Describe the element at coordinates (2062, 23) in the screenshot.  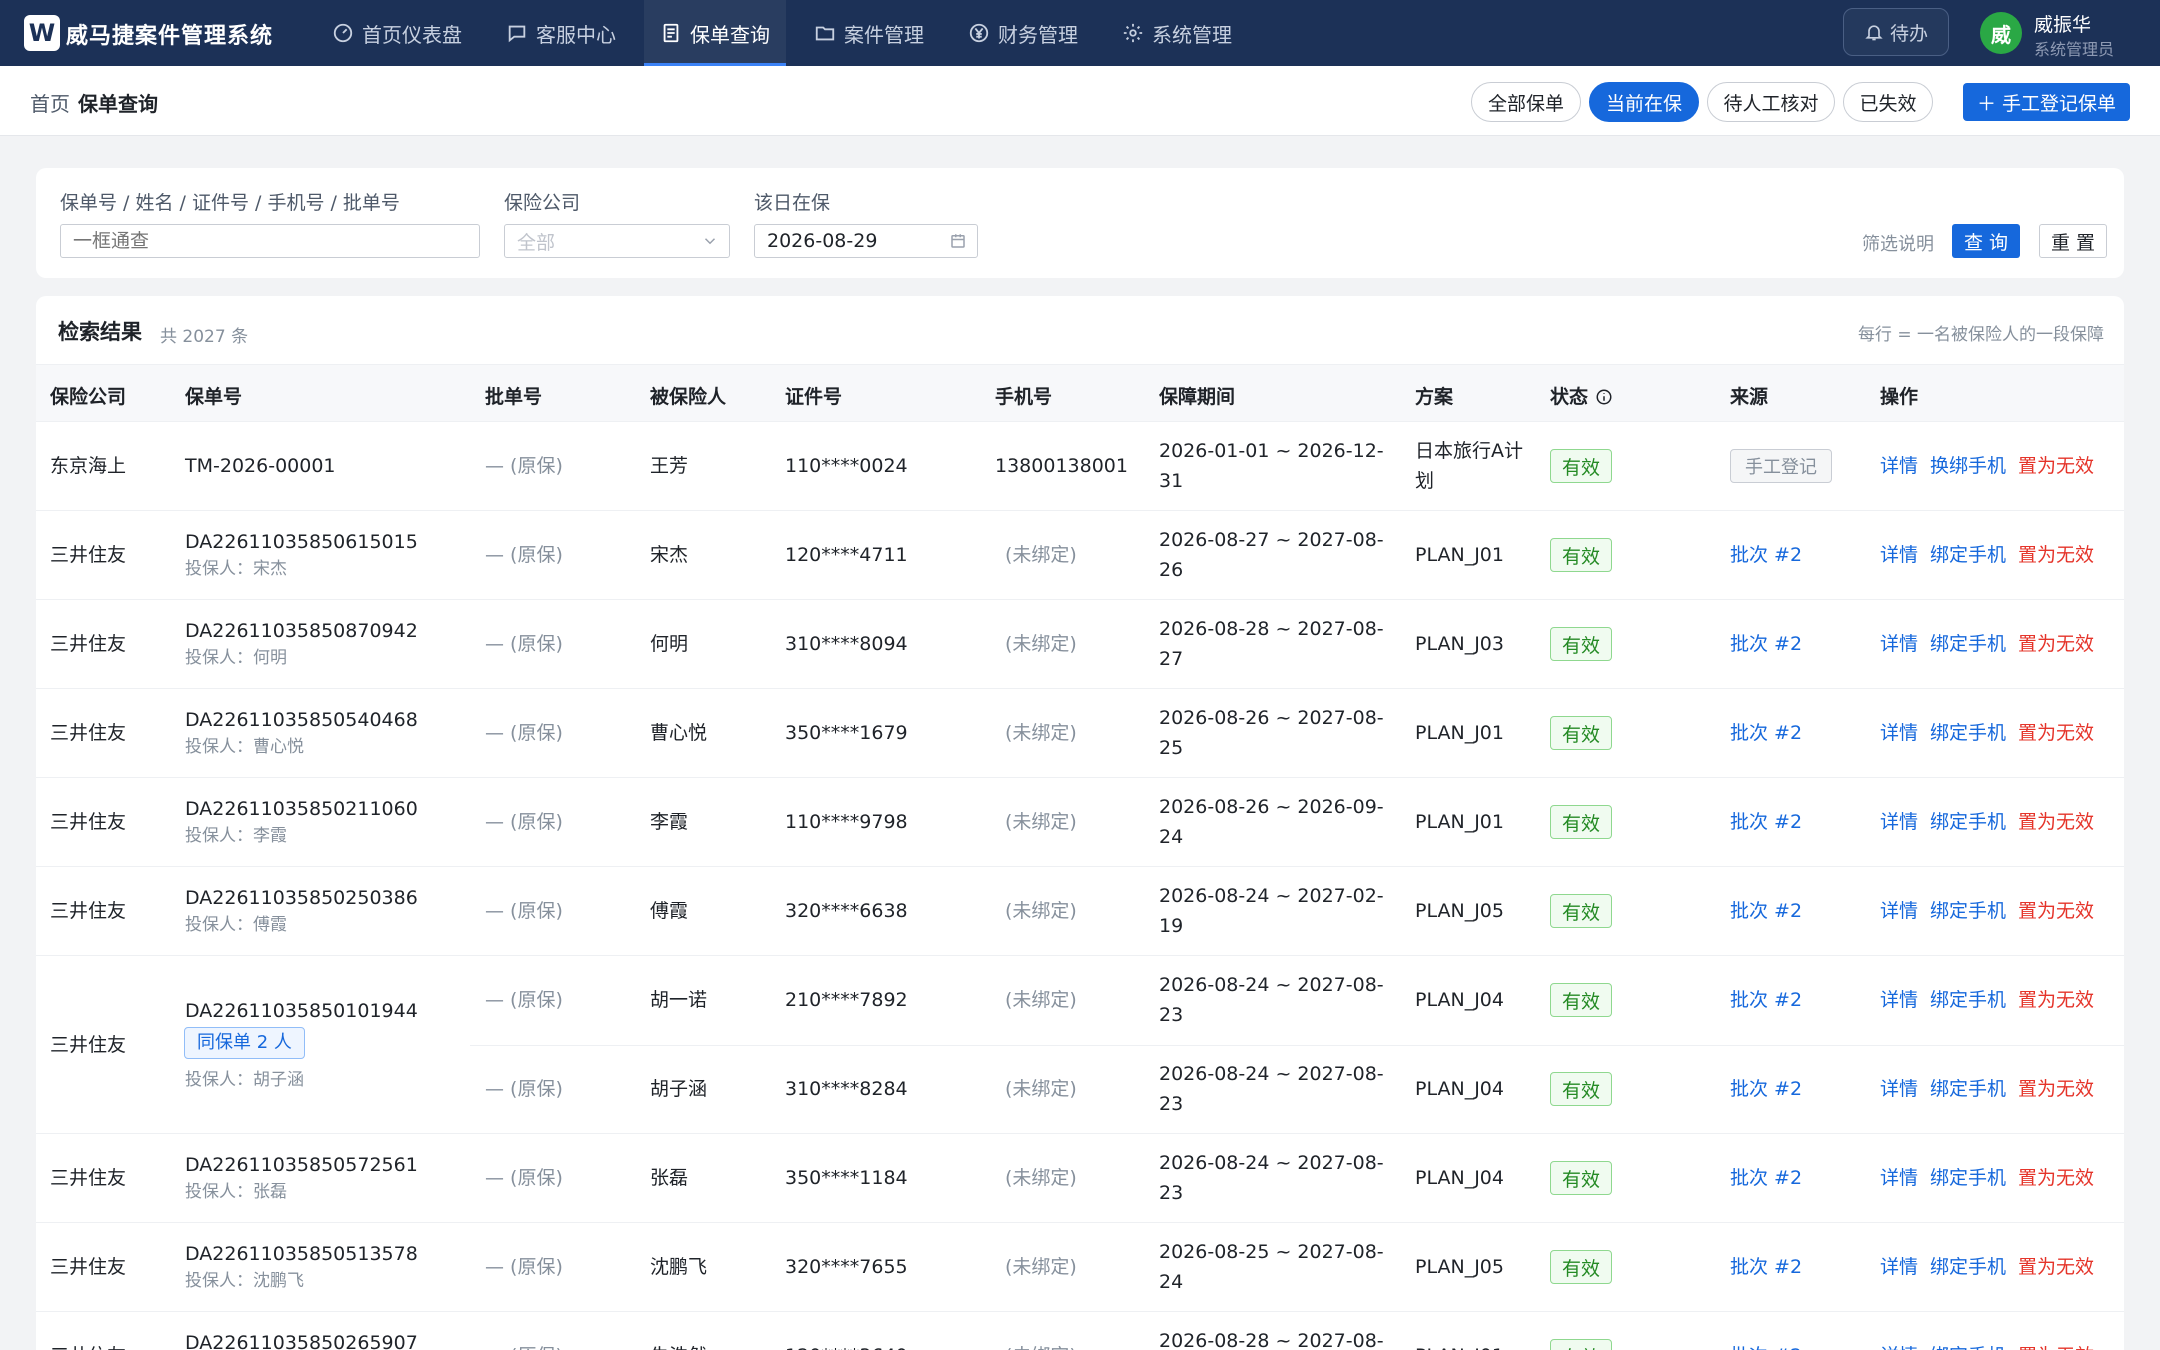
I see `user-name: 威振华` at that location.